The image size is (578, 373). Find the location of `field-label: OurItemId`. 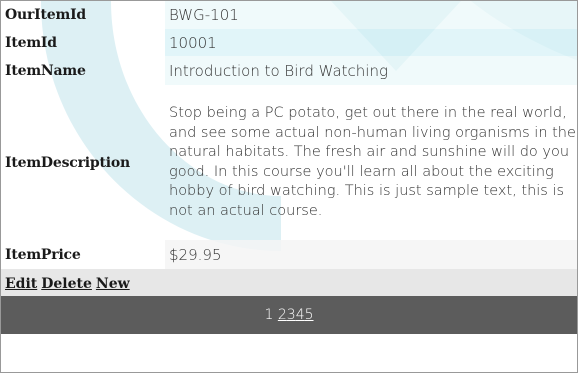

field-label: OurItemId is located at coordinates (46, 15).